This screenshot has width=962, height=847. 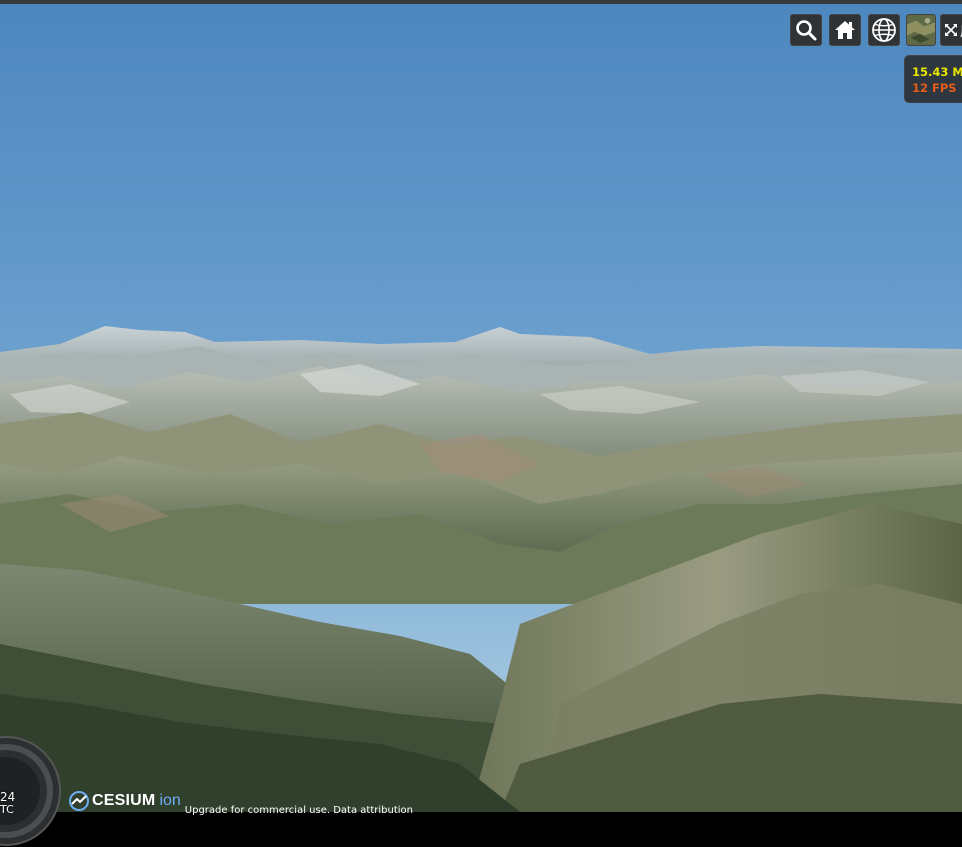 I want to click on imagery-thumbnail-icon, so click(x=921, y=30).